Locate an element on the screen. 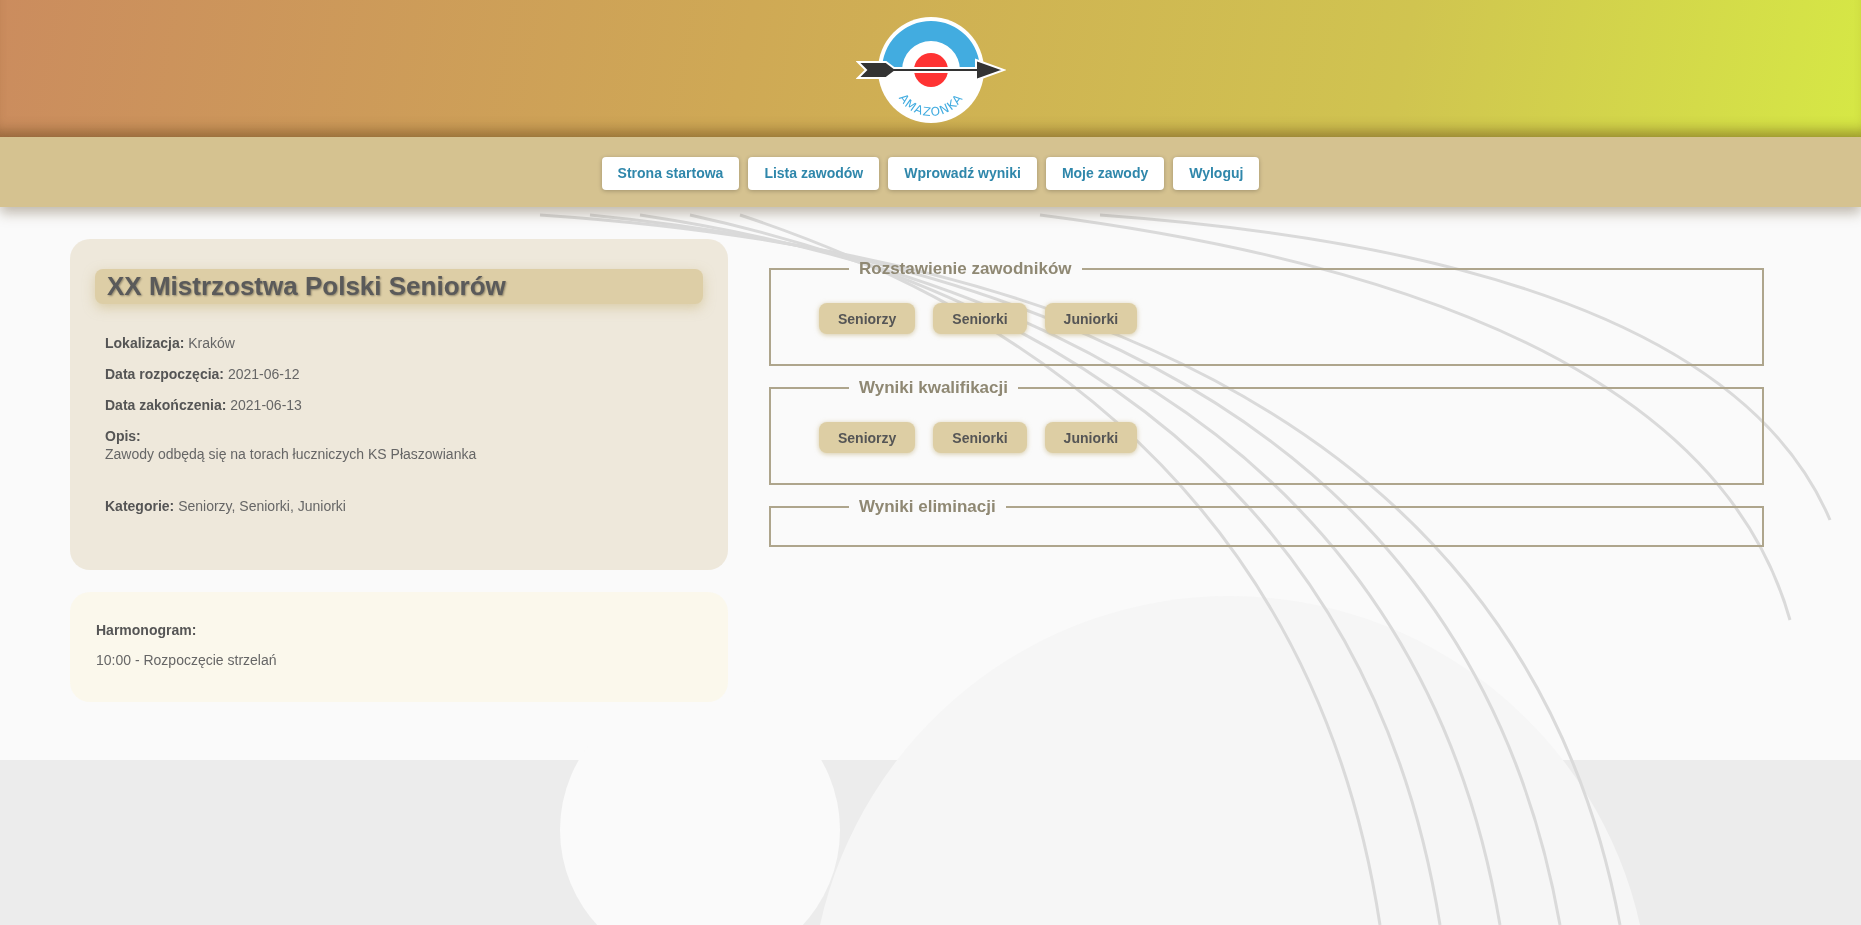 Image resolution: width=1861 pixels, height=925 pixels. field-label: Data rozpoczęcia: is located at coordinates (165, 374).